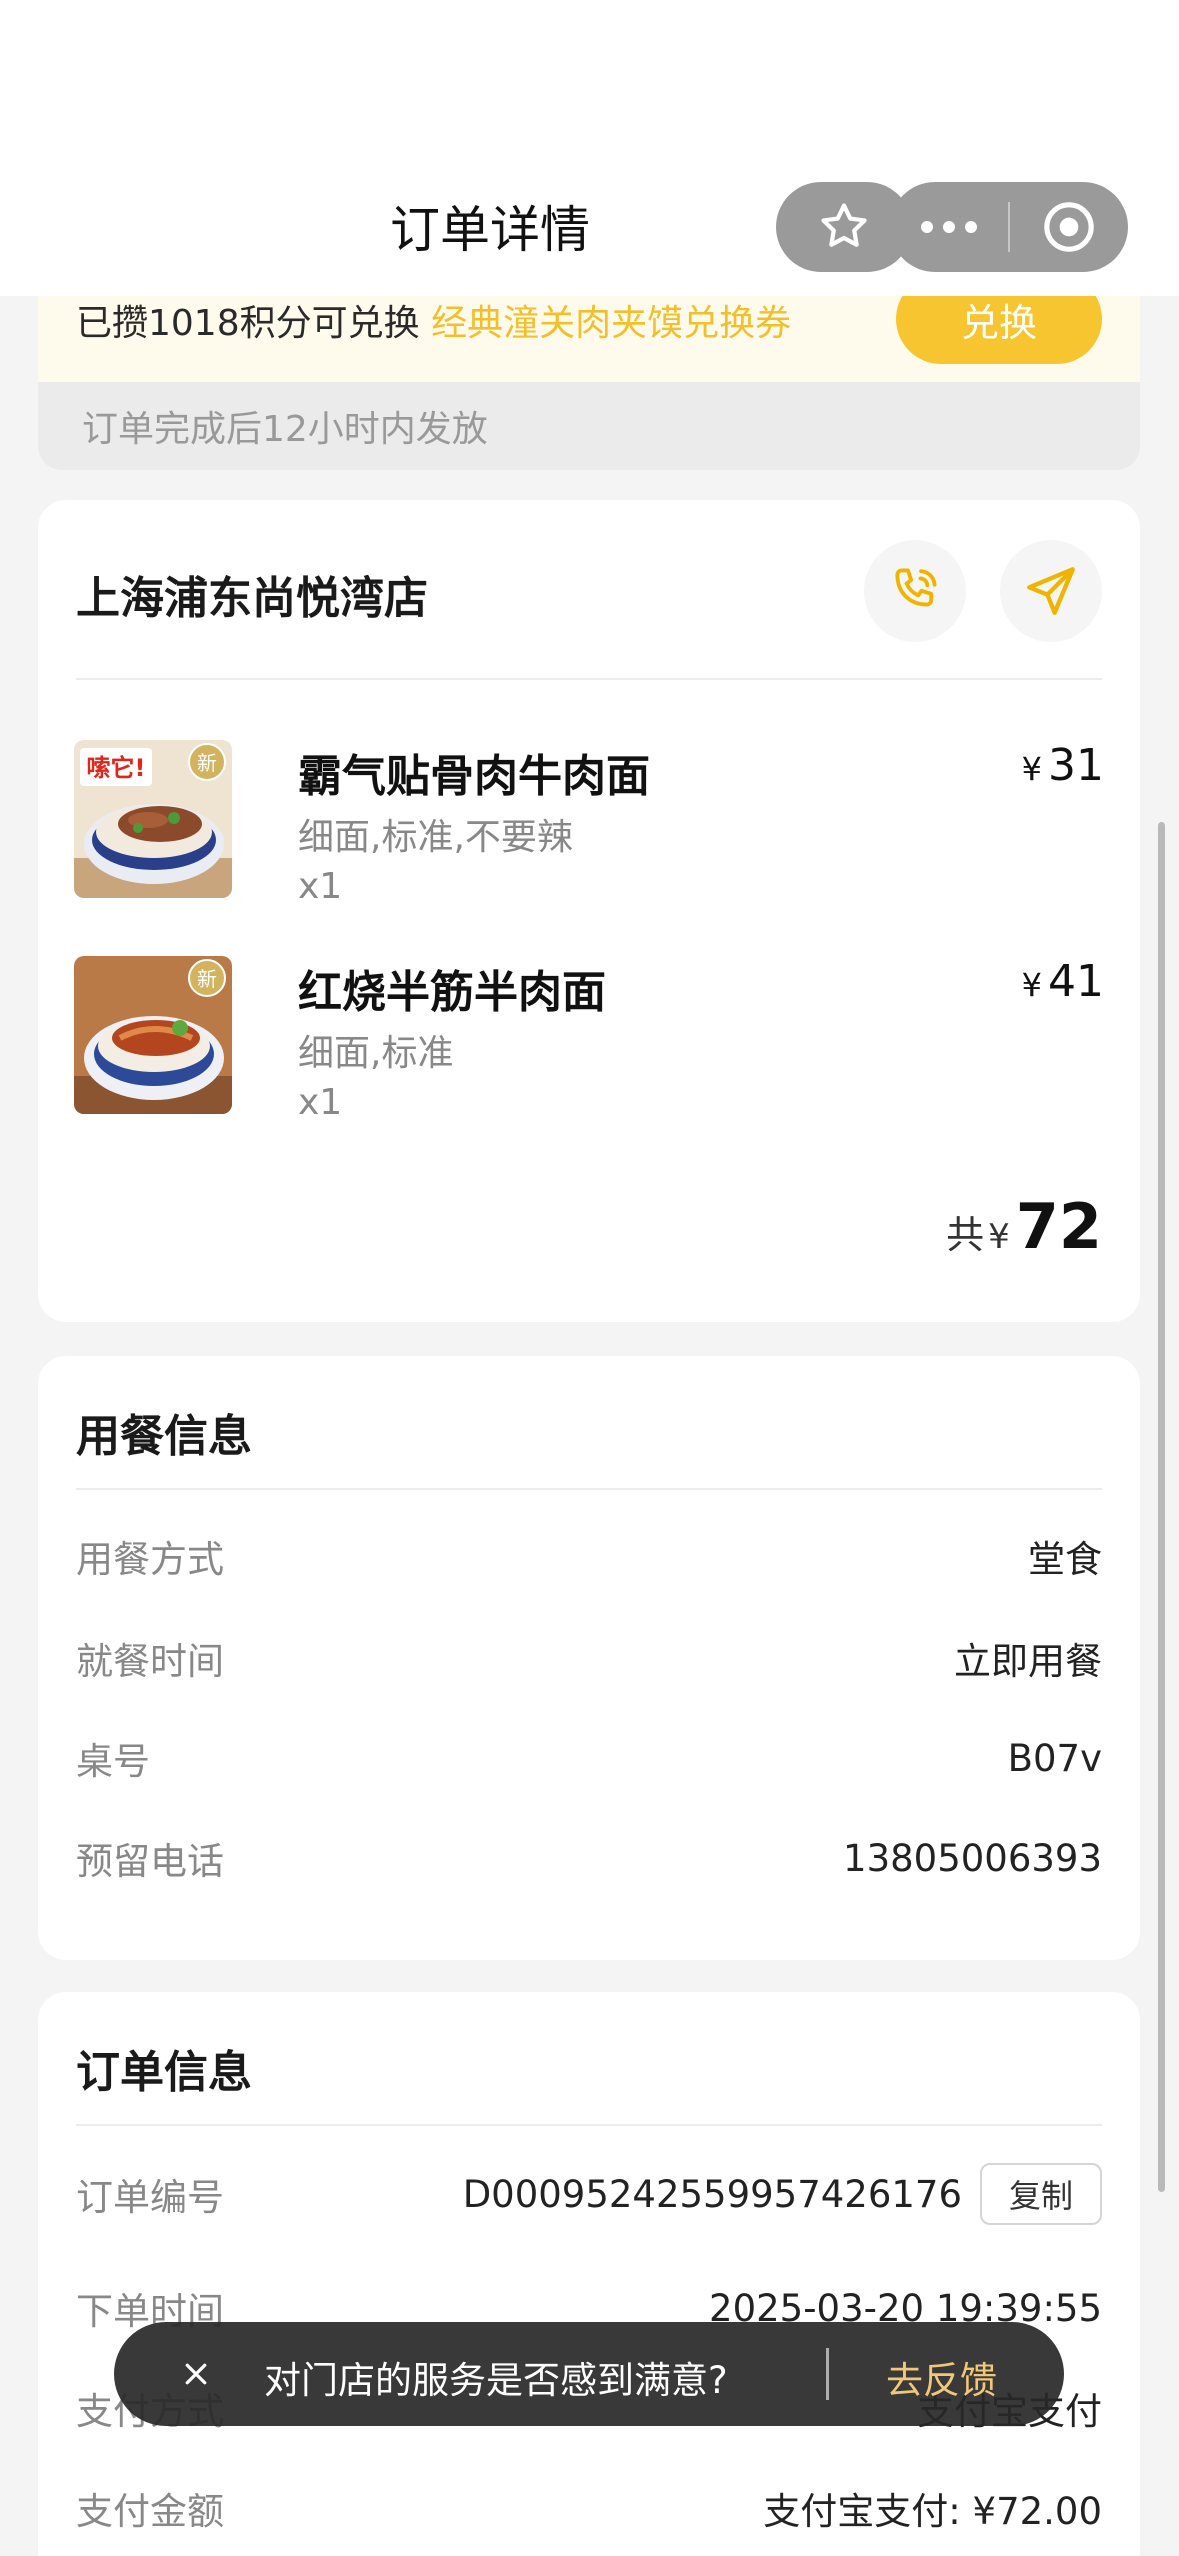 The width and height of the screenshot is (1179, 2556). Describe the element at coordinates (496, 2380) in the screenshot. I see `toast-message: 对门店的服务是否感到满意?` at that location.